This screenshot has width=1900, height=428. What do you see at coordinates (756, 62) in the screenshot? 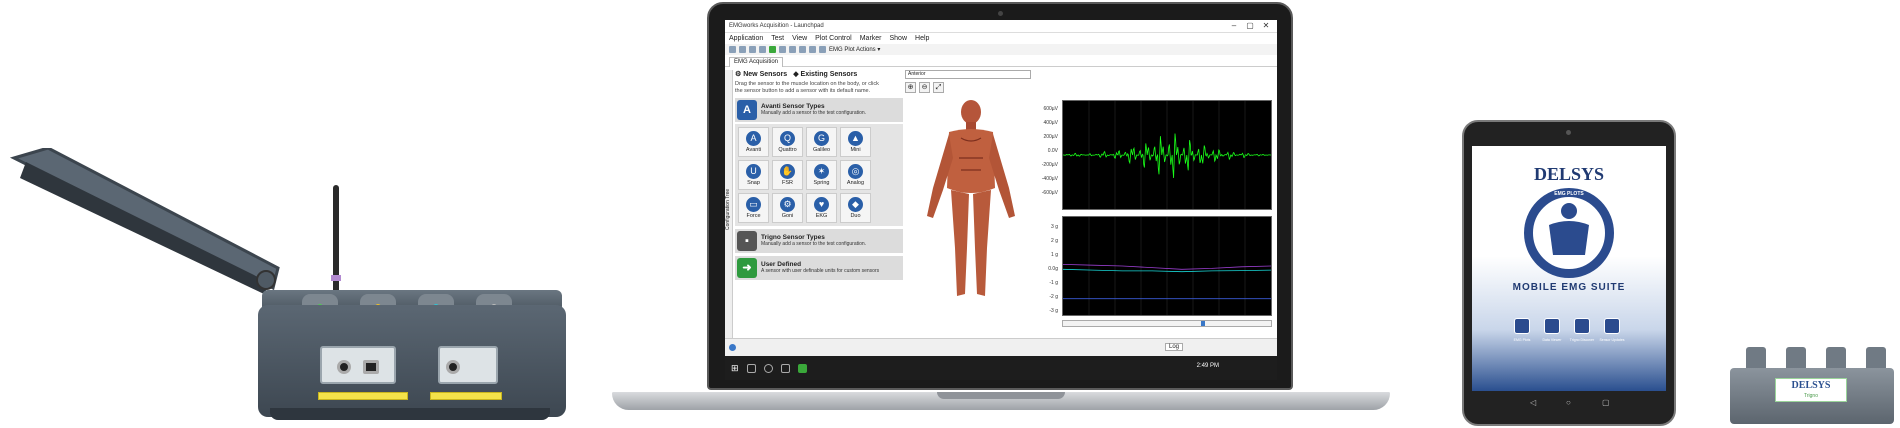
I see `tab-emg-acquisition: EMG Acquisition` at bounding box center [756, 62].